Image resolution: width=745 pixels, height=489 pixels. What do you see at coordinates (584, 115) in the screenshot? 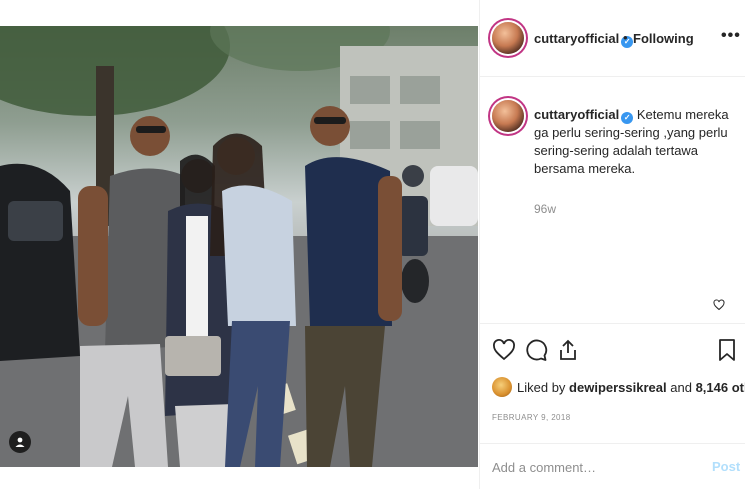
I see `caption-username: cuttaryofficial ✓` at bounding box center [584, 115].